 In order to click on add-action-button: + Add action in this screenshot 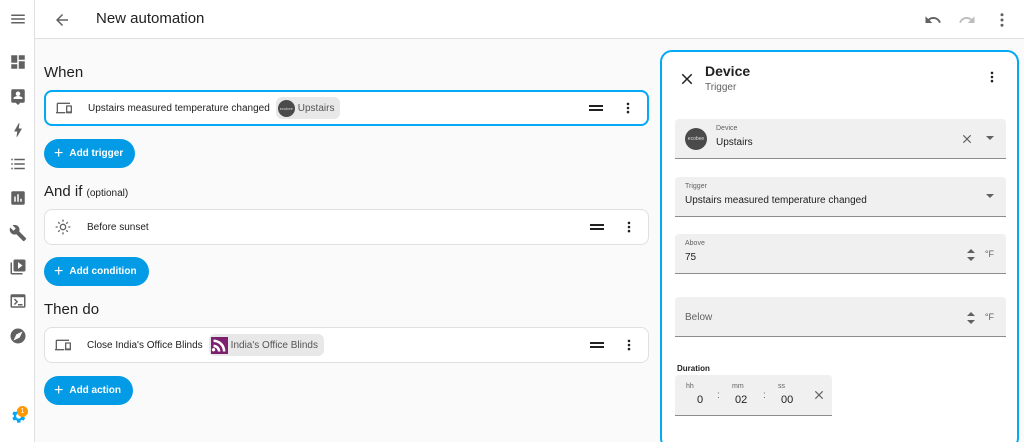, I will do `click(89, 390)`.